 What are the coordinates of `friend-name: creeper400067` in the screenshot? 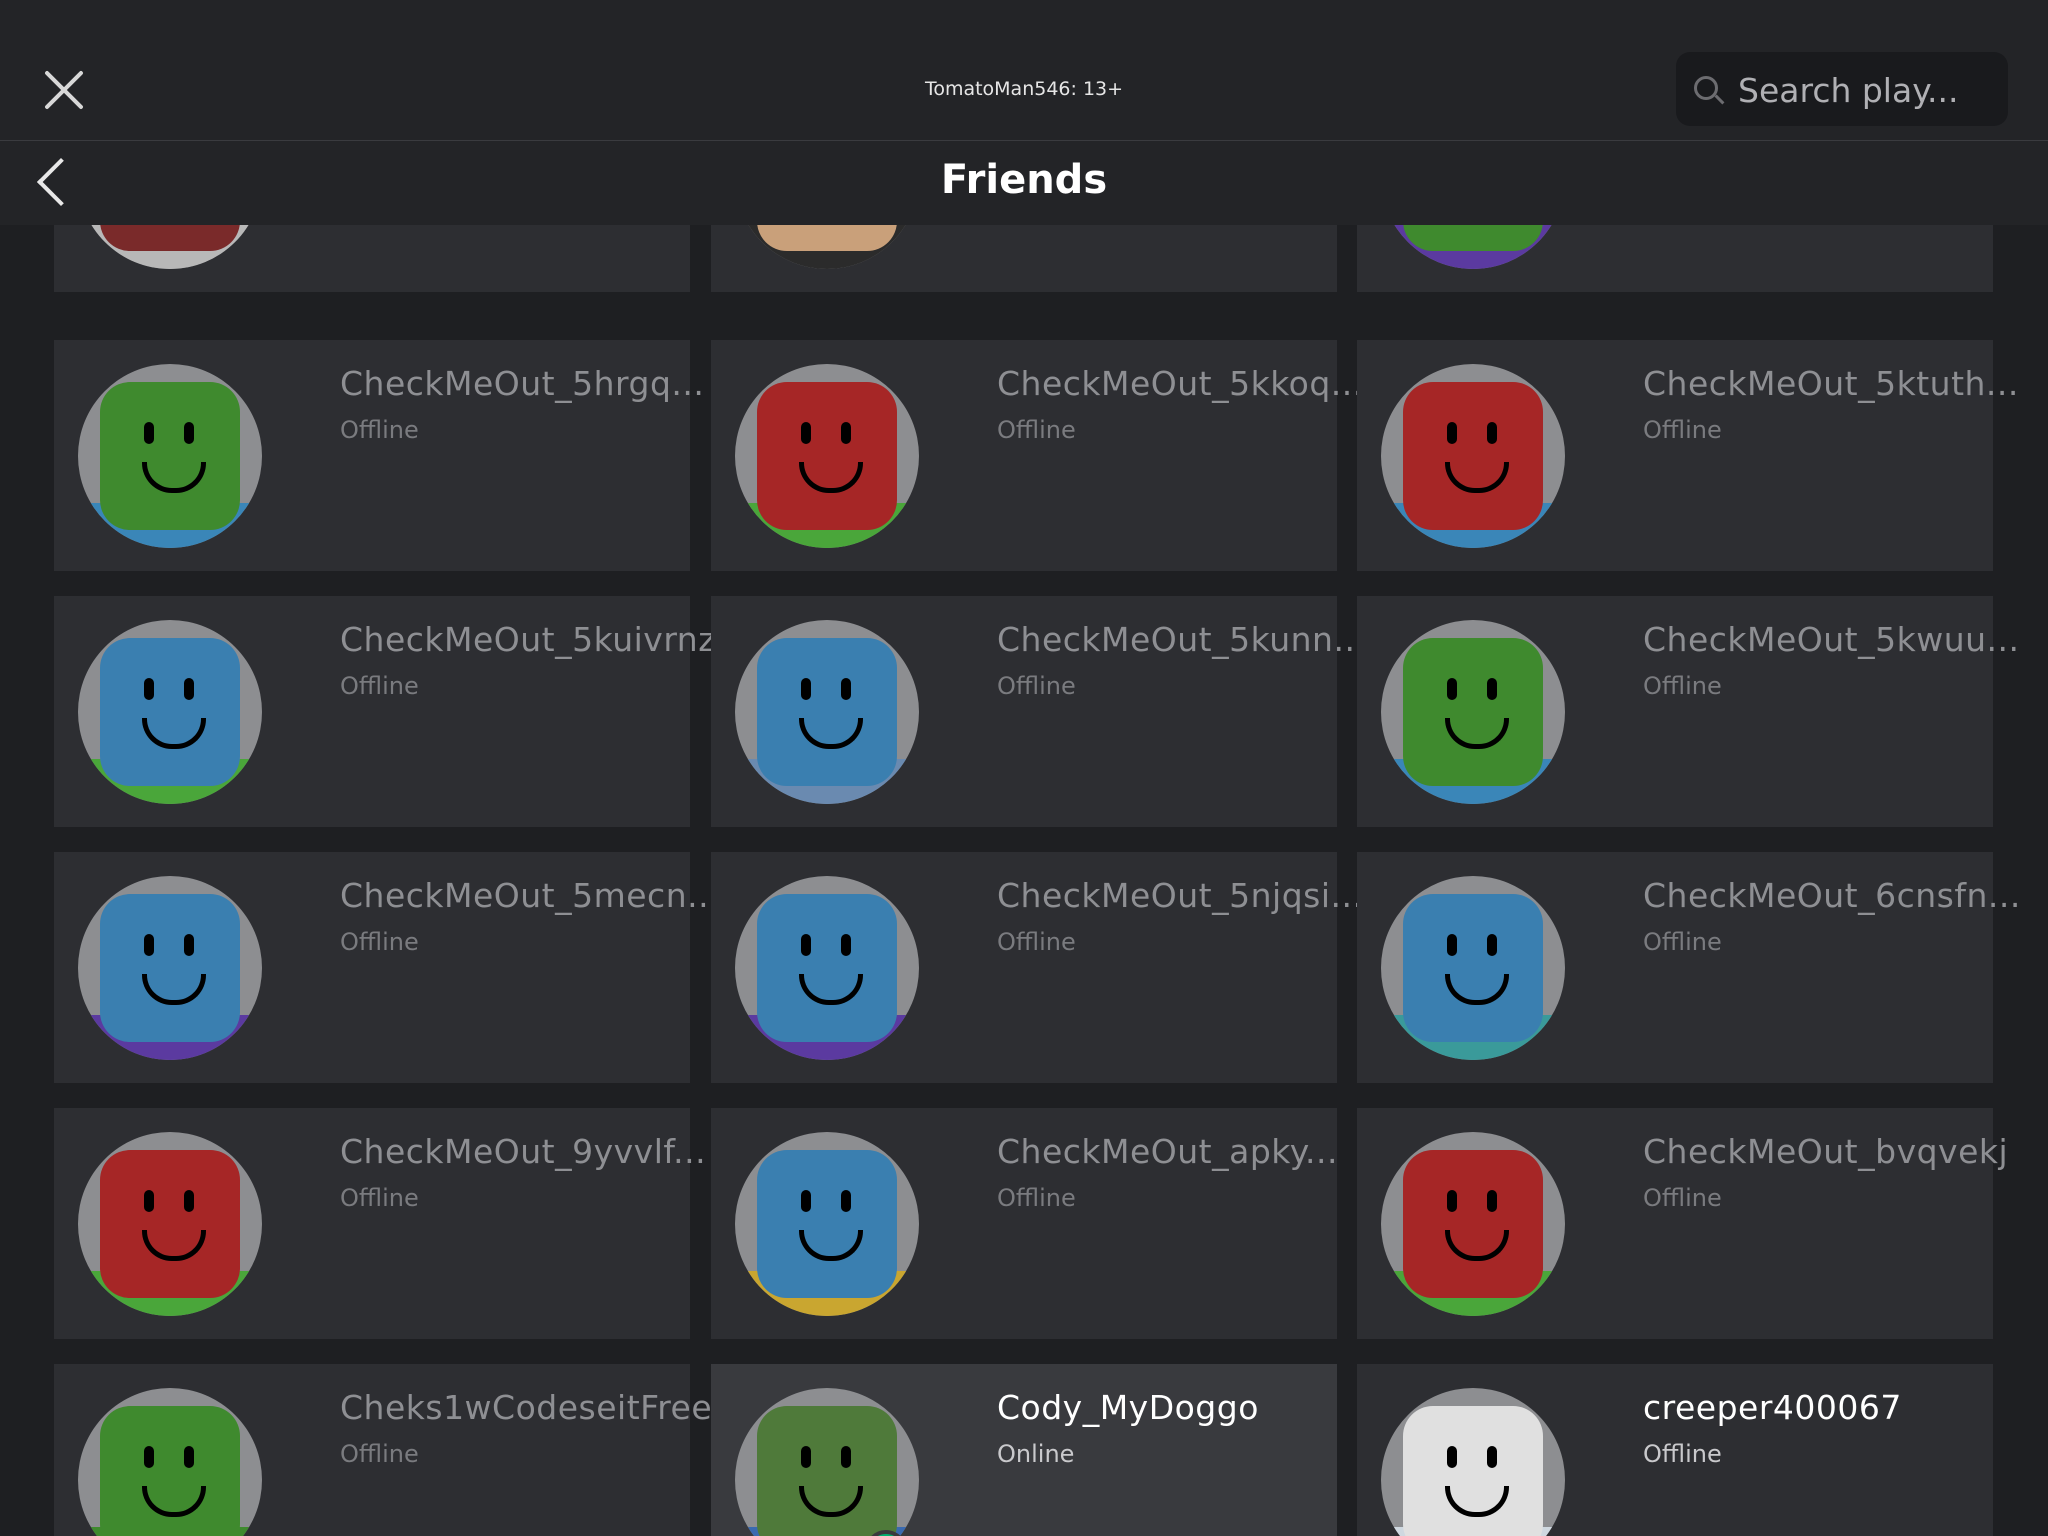 It's located at (1772, 1407).